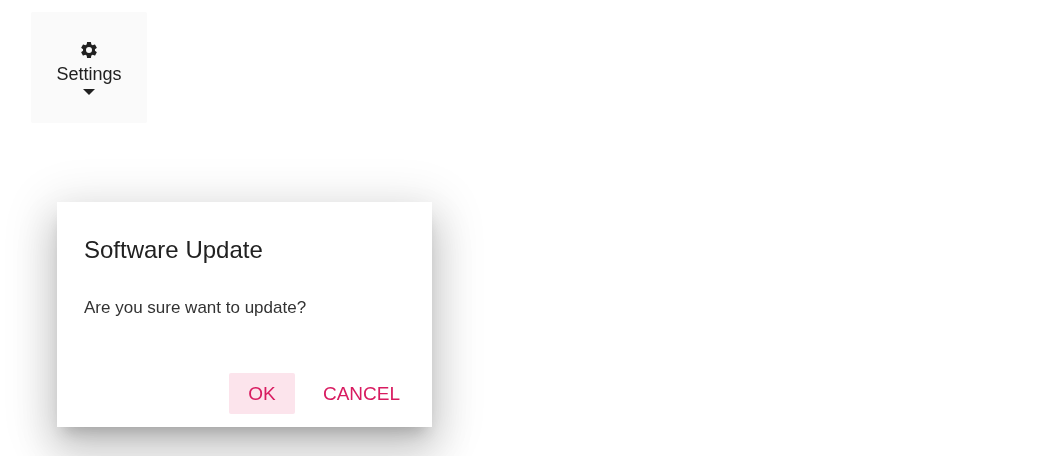 The width and height of the screenshot is (1042, 456). Describe the element at coordinates (89, 67) in the screenshot. I see `settings-dropdown-button: Settings` at that location.